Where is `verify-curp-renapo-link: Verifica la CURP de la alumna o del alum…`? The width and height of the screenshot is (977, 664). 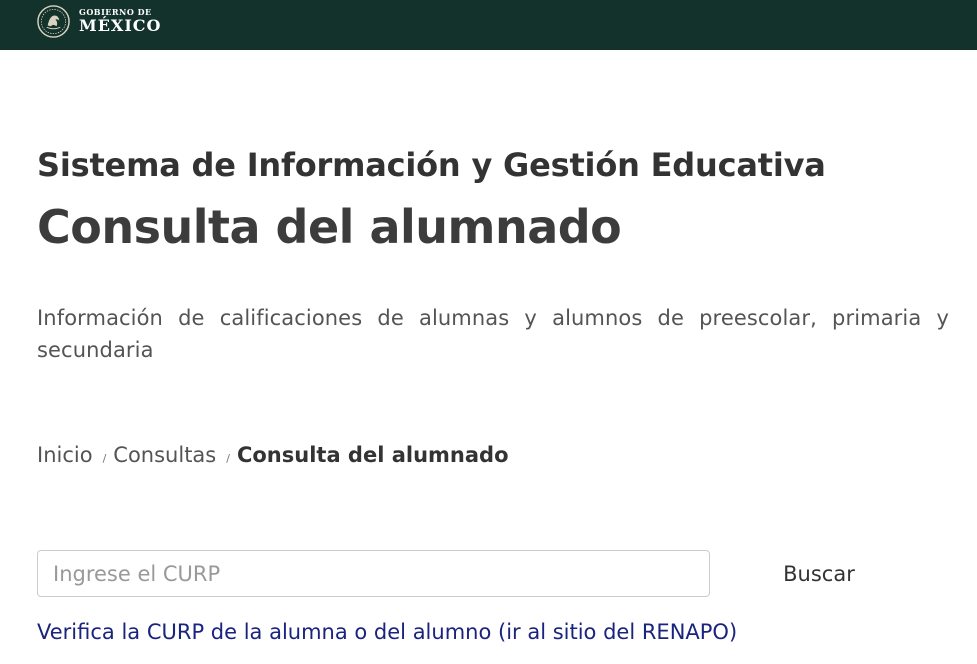 verify-curp-renapo-link: Verifica la CURP de la alumna o del alum… is located at coordinates (387, 632).